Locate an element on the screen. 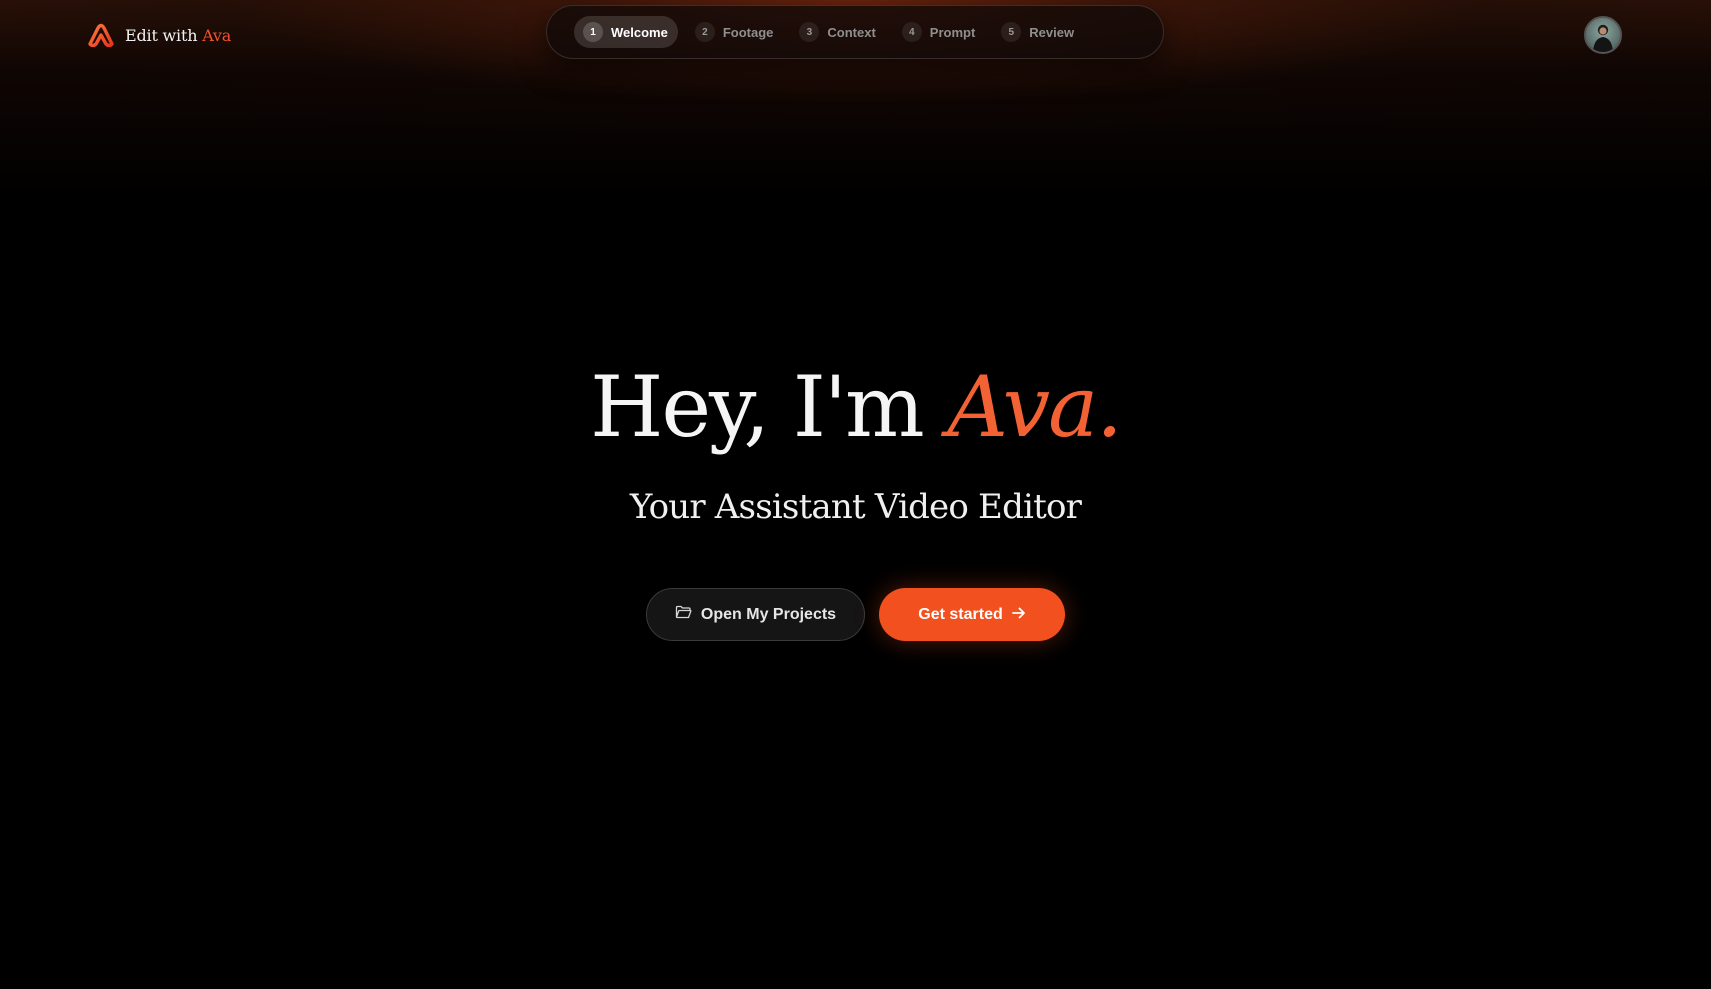  step-number: 4 is located at coordinates (911, 32).